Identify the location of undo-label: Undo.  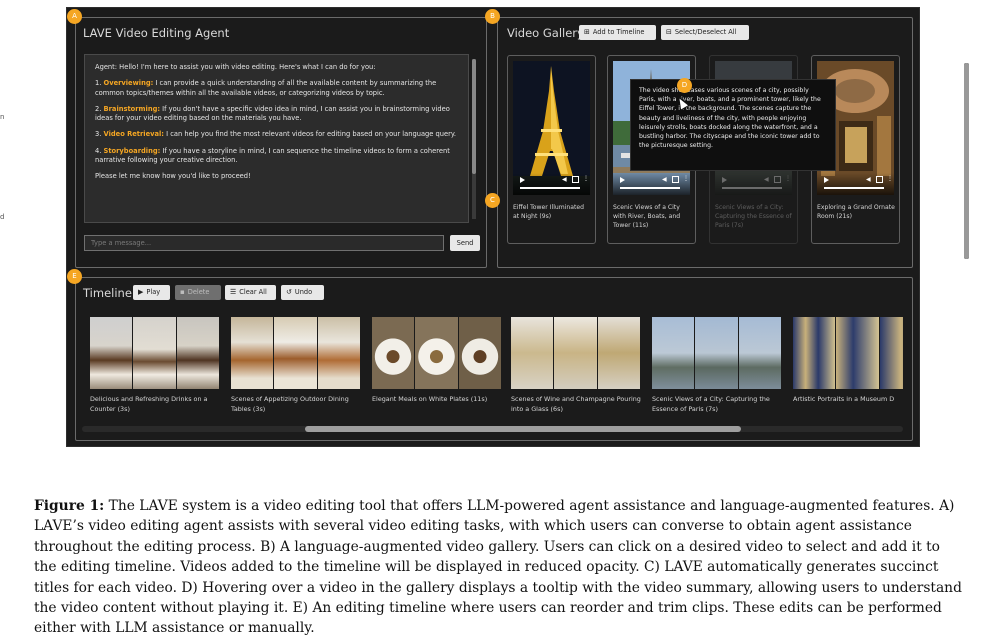
(303, 292).